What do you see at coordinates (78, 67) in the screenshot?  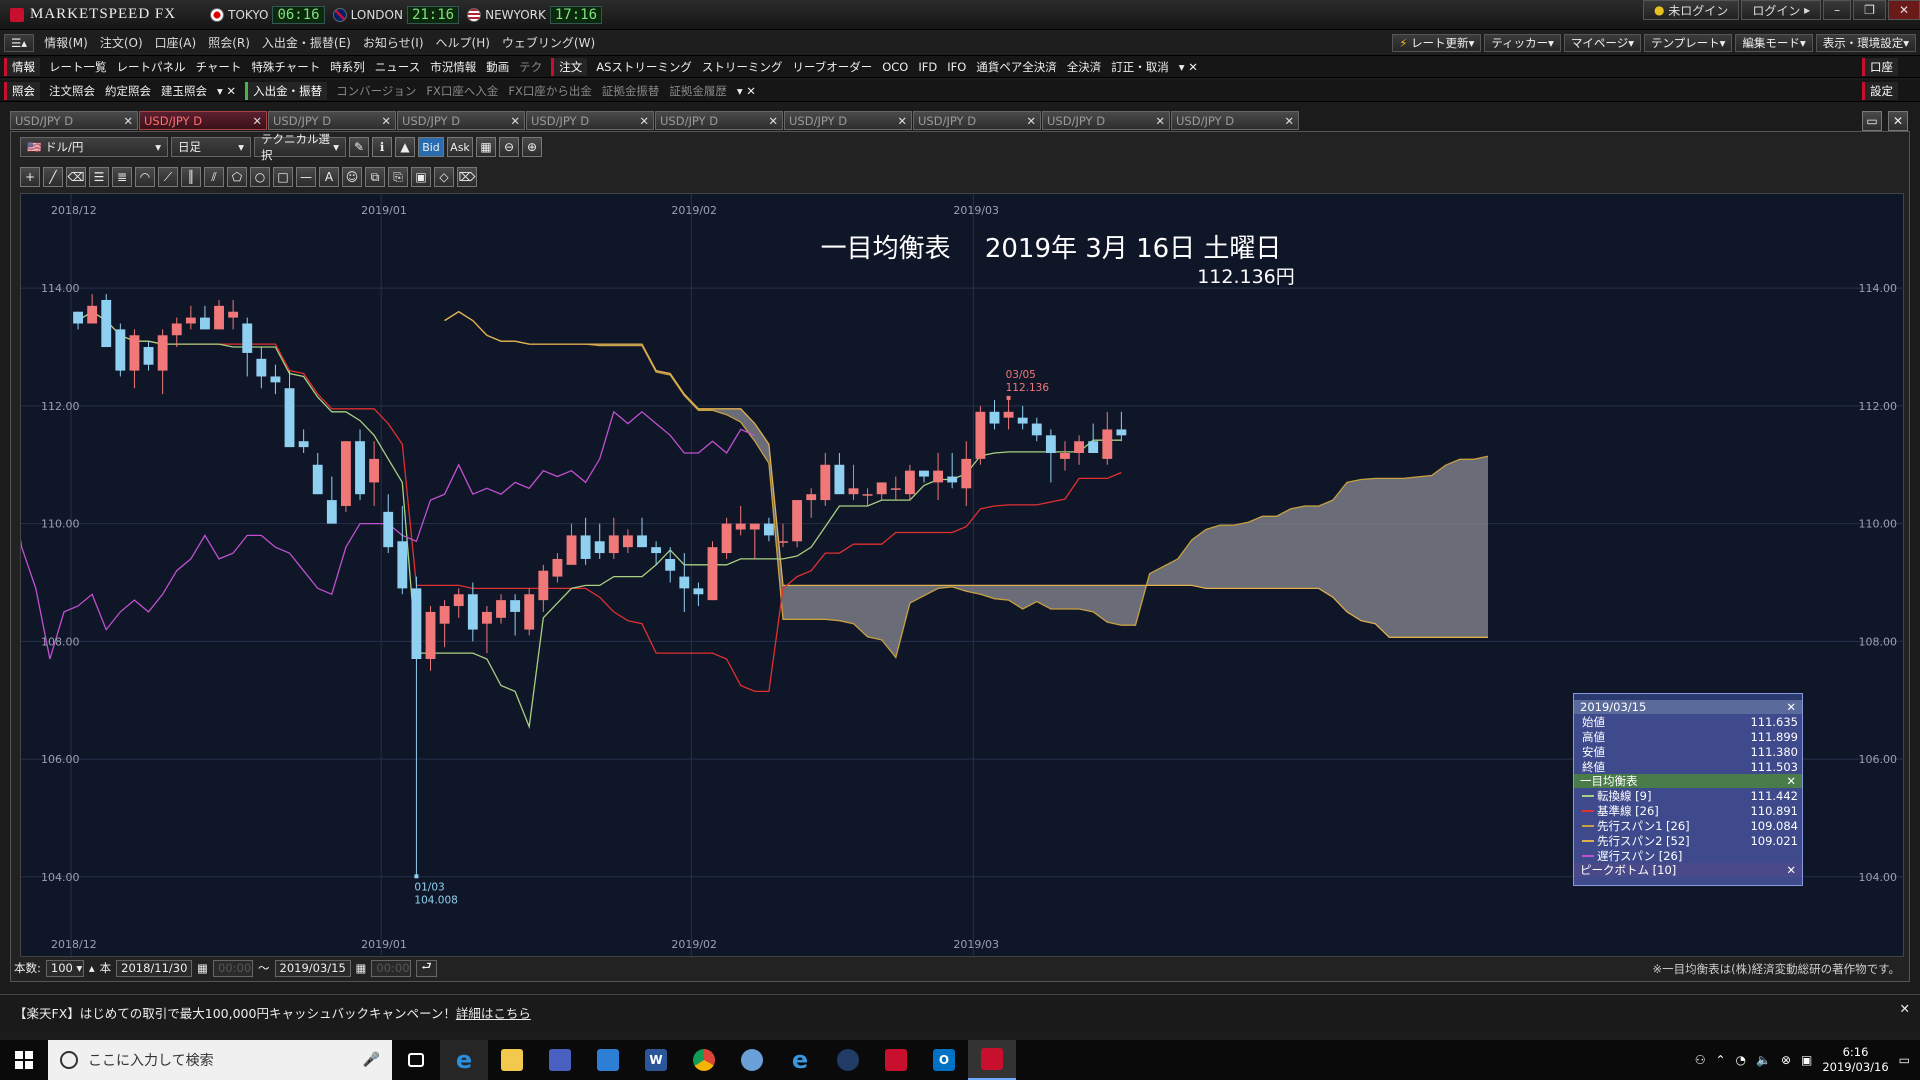 I see `rate-list-link: レート一覧` at bounding box center [78, 67].